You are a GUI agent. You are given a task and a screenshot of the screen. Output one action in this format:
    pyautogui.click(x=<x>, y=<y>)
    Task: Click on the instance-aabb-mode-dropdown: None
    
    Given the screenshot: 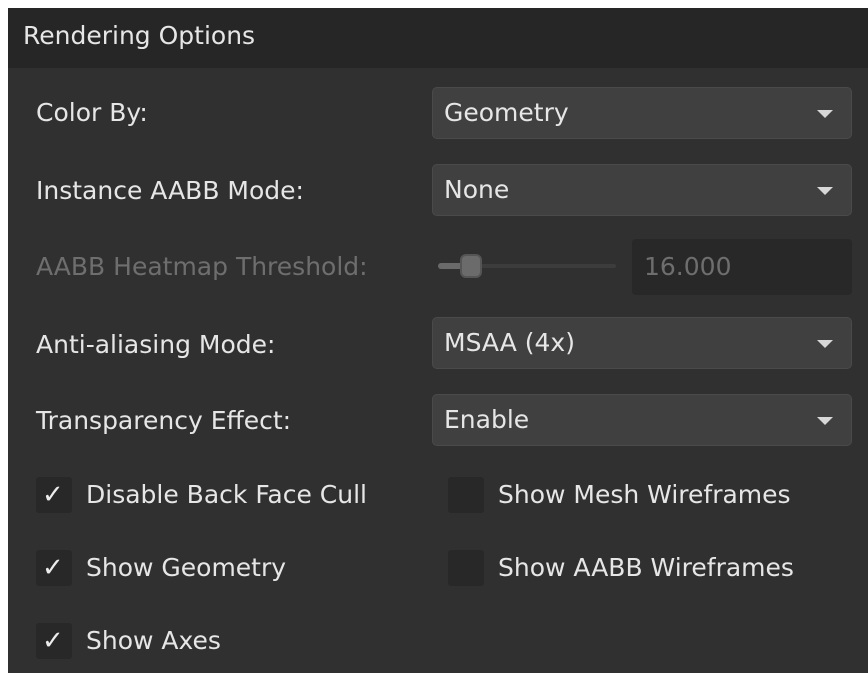 What is the action you would take?
    pyautogui.click(x=642, y=190)
    